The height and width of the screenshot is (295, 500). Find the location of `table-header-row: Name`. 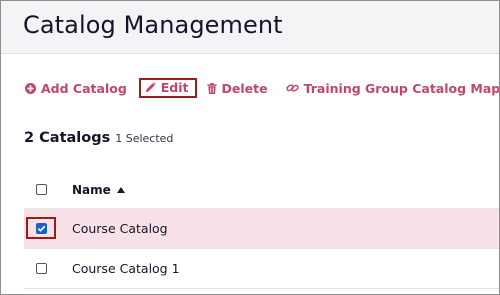

table-header-row: Name is located at coordinates (261, 190).